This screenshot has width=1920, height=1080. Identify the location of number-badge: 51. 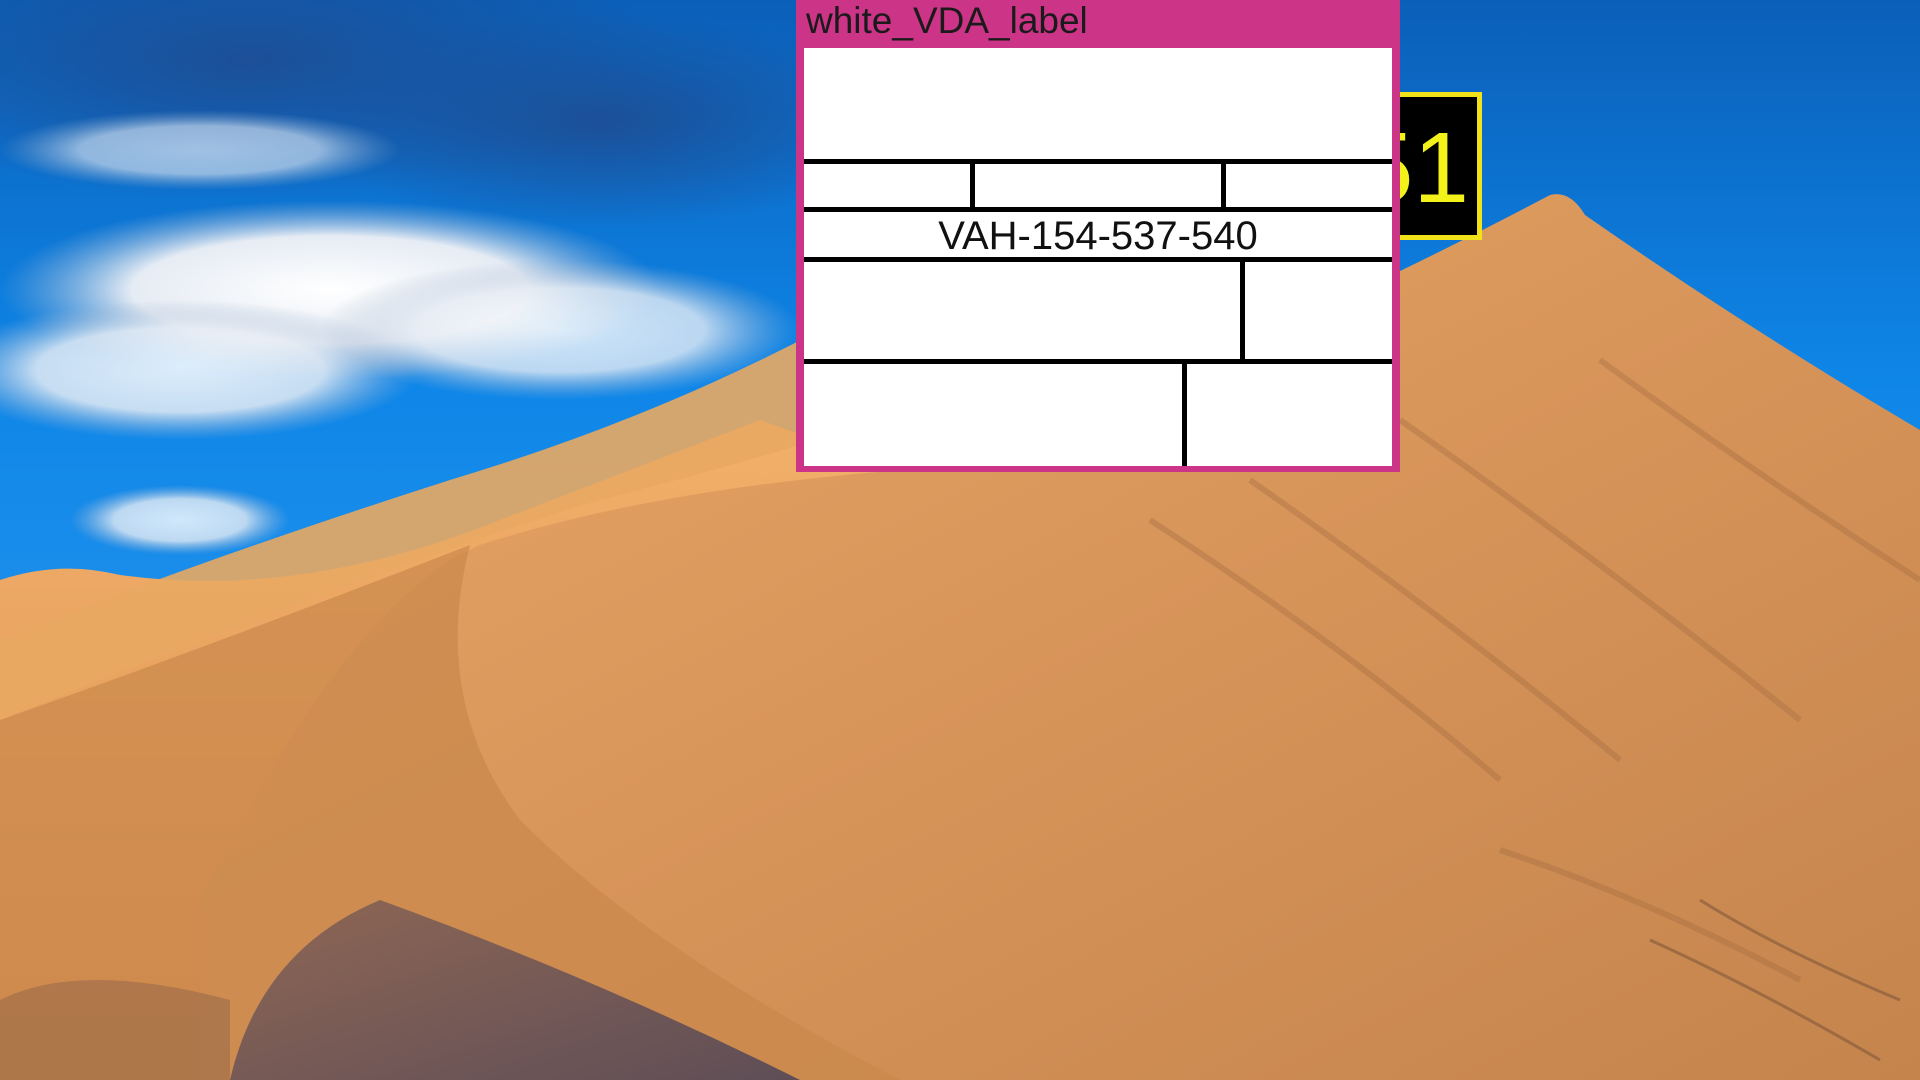
(1437, 166).